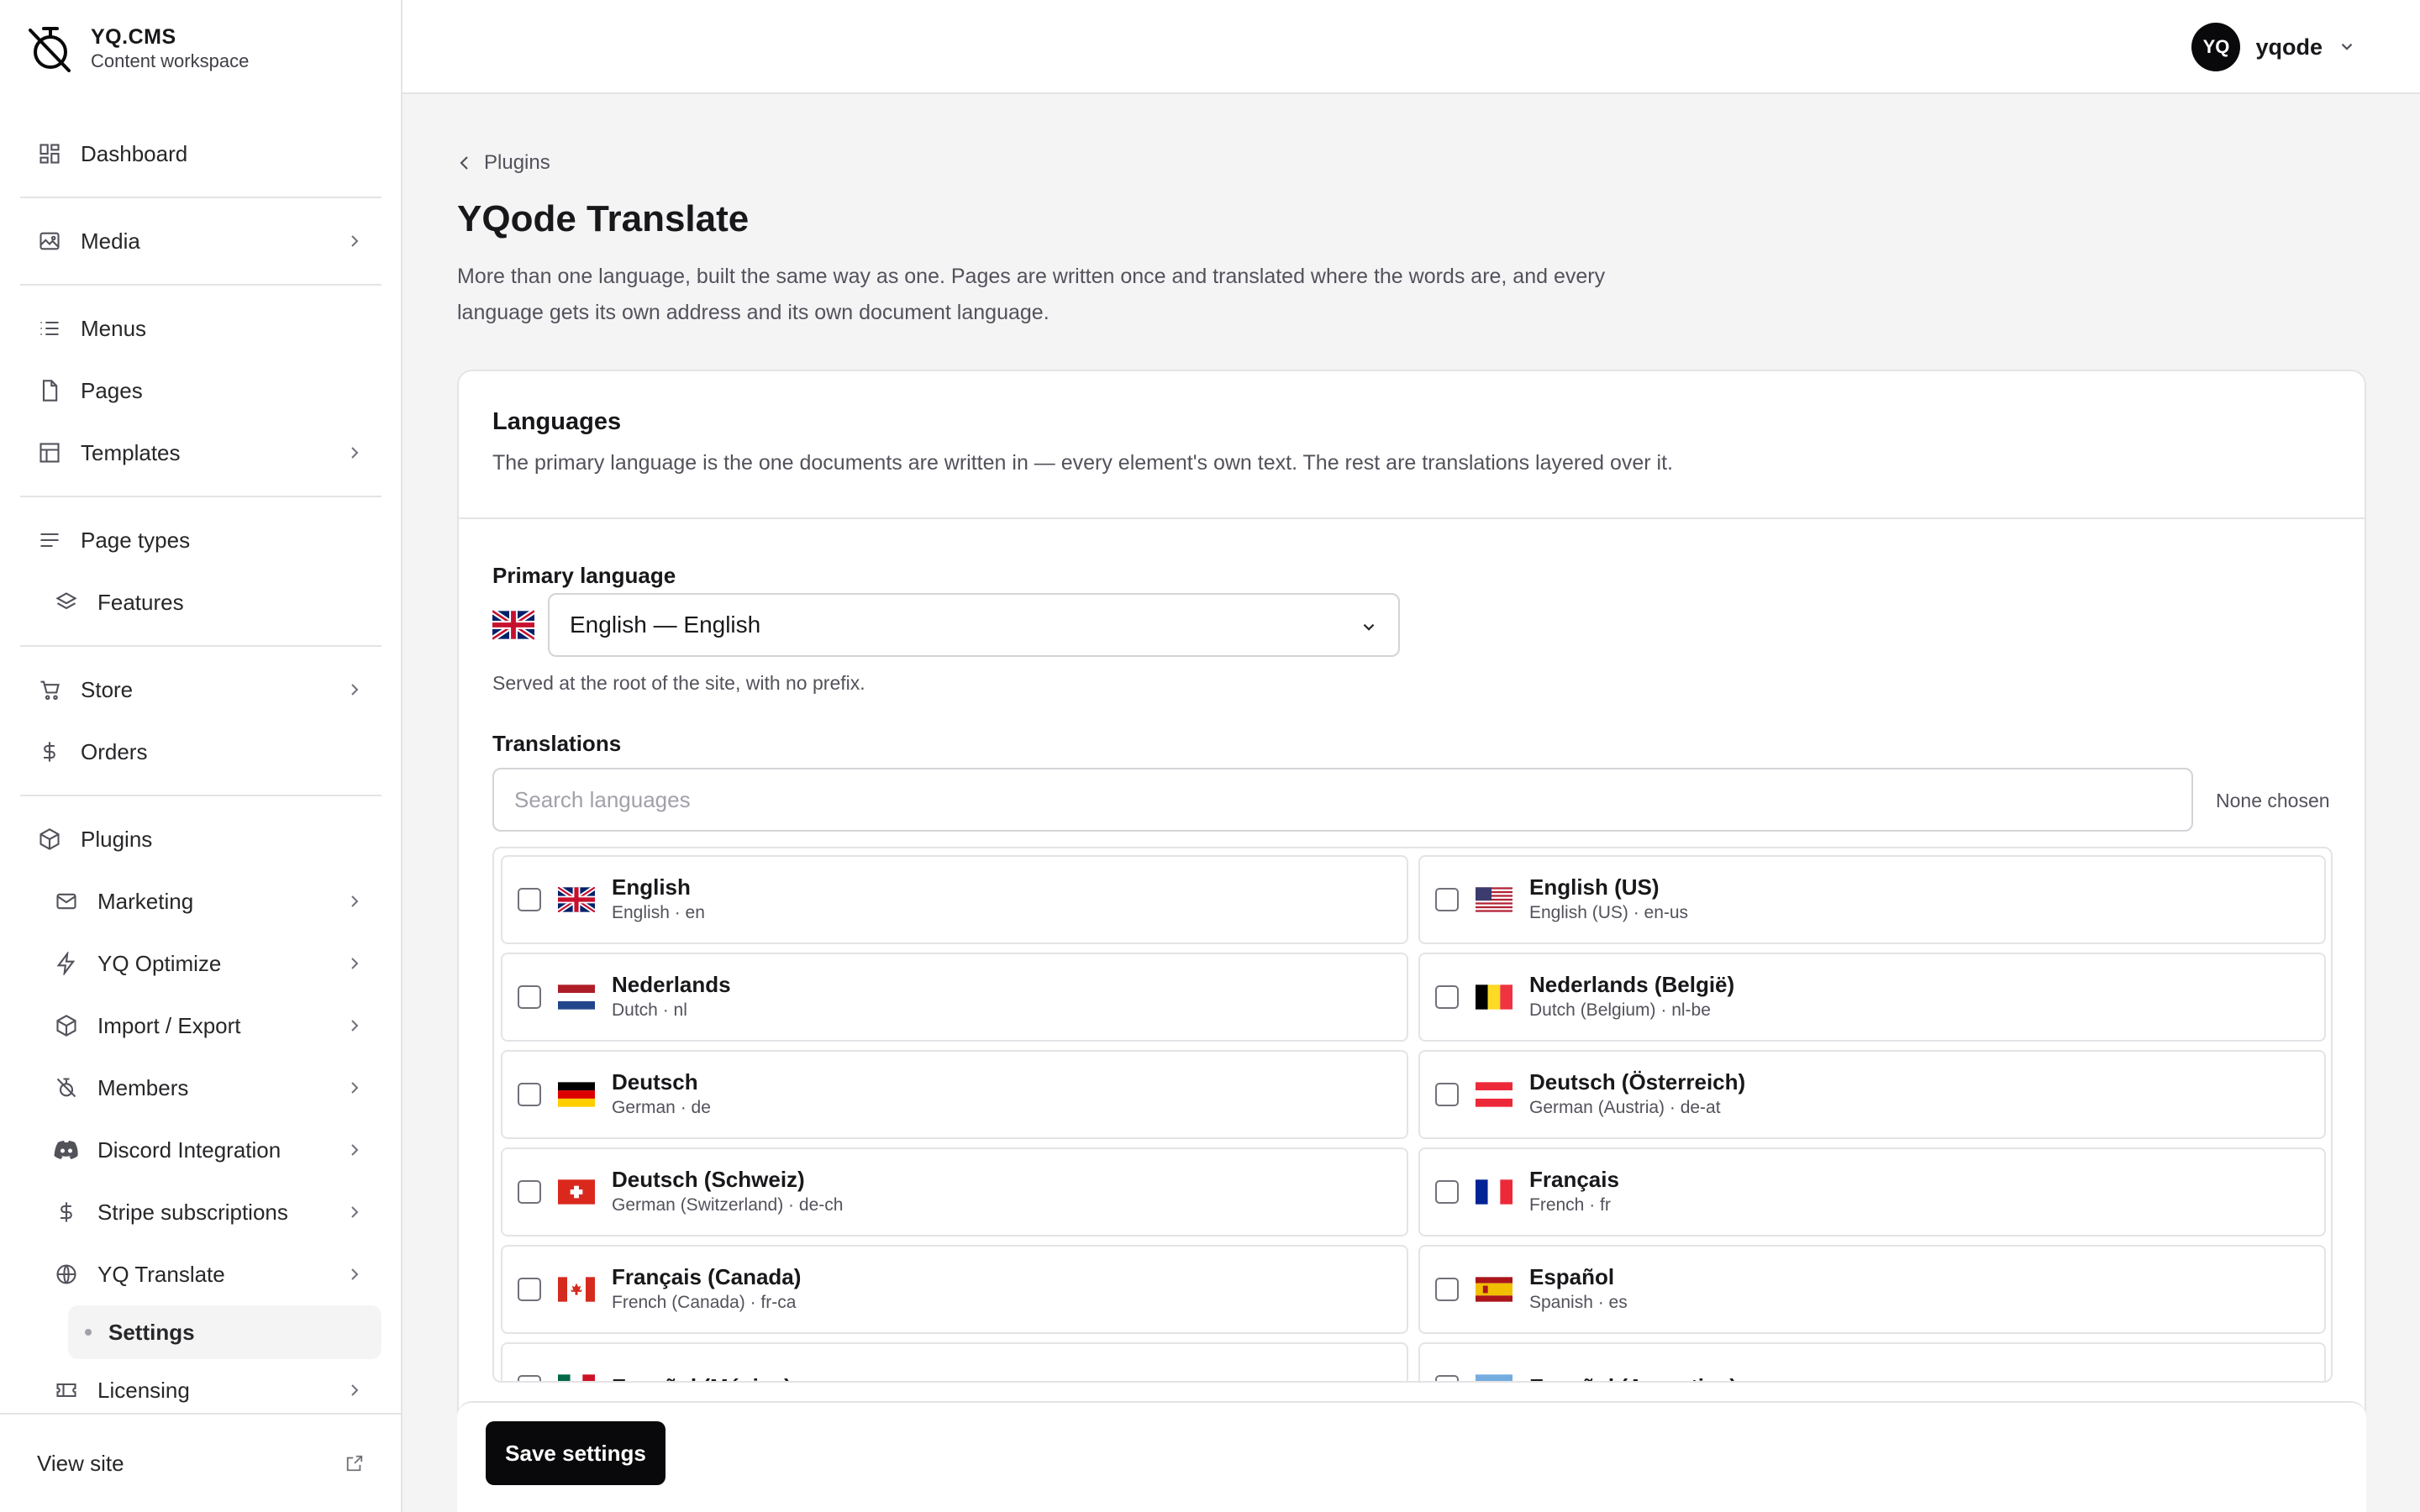  I want to click on language-option-ca: Français (Canada) French (Canada) · fr-ca, so click(955, 1289).